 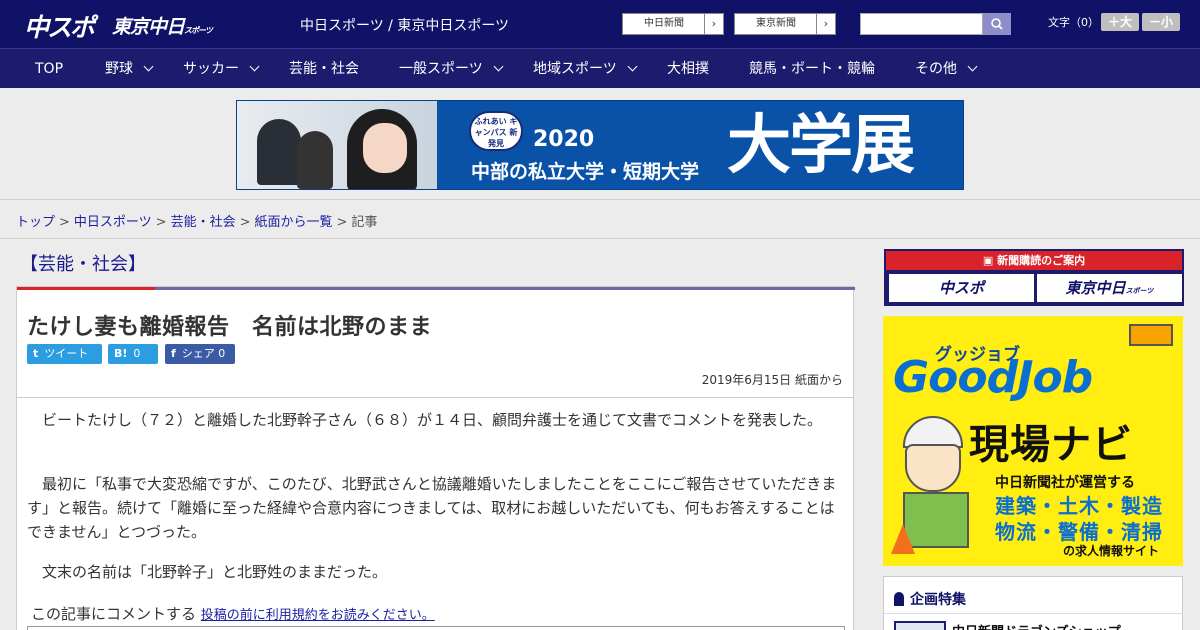 I want to click on subscription-heading: ▣ 新聞購読のご案内, so click(x=1034, y=260).